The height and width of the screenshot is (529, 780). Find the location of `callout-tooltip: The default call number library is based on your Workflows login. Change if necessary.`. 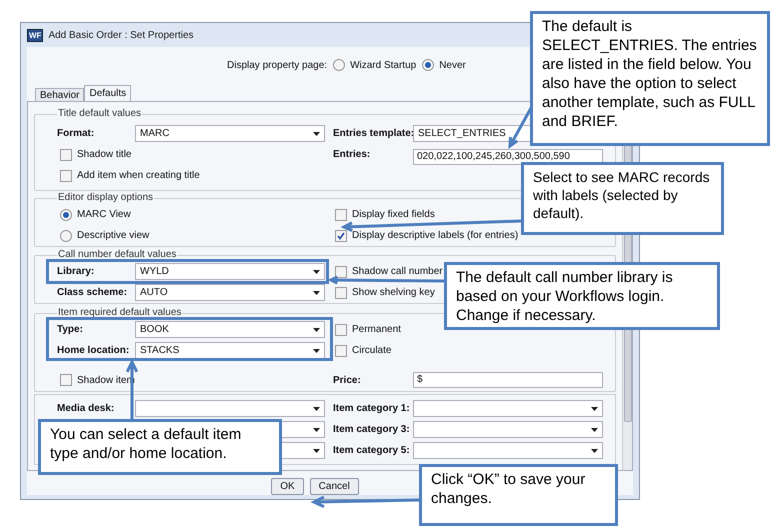

callout-tooltip: The default call number library is based on your Workflows login. Change if necessary. is located at coordinates (582, 296).